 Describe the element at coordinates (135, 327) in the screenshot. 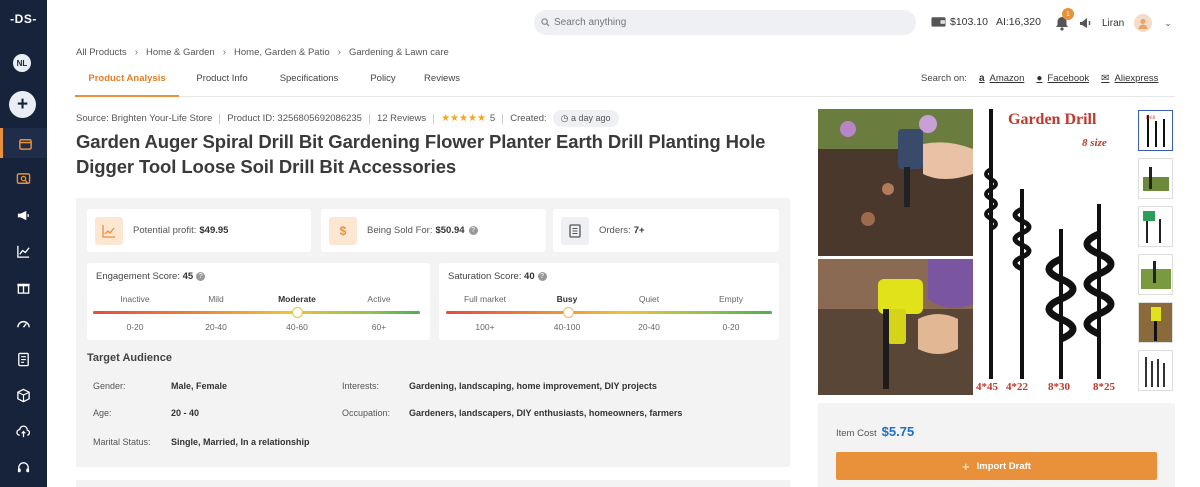

I see `engagement-range: 0-20` at that location.